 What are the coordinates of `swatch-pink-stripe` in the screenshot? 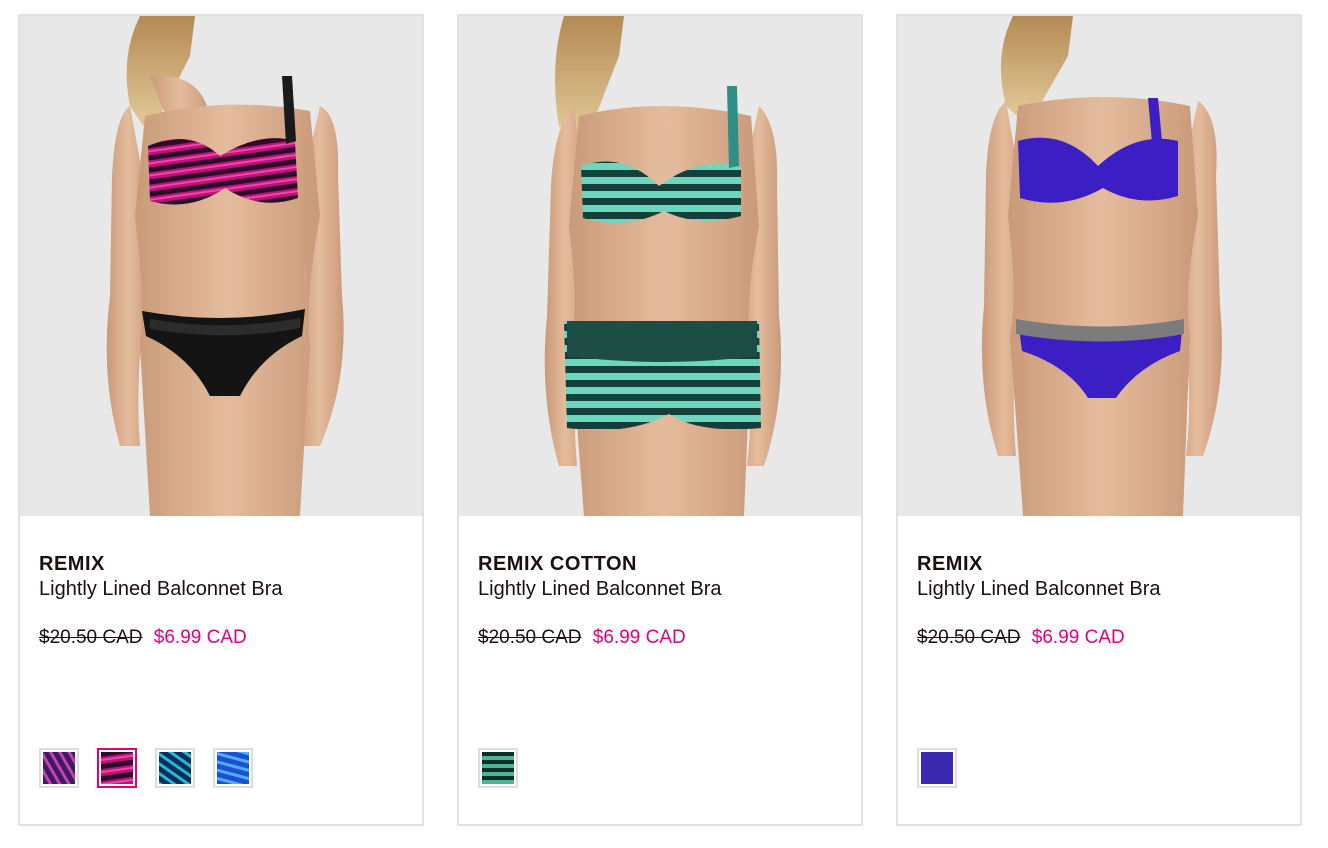 It's located at (117, 768).